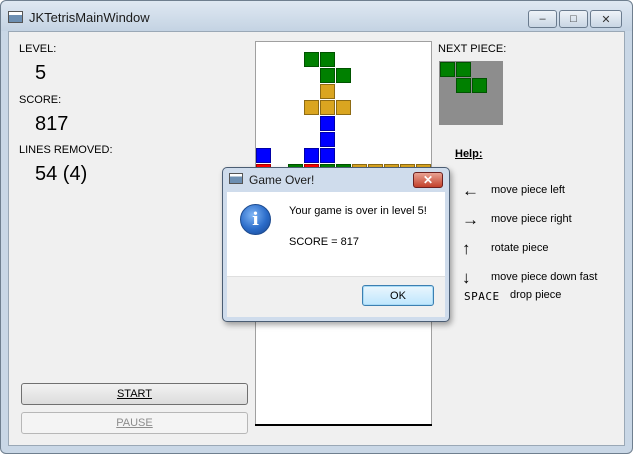  I want to click on help-label: move piece down fast, so click(544, 277).